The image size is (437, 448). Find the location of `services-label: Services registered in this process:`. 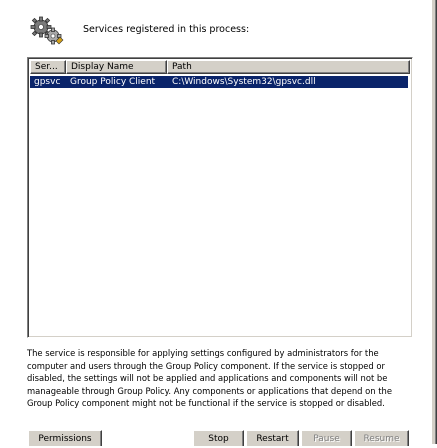

services-label: Services registered in this process: is located at coordinates (166, 29).